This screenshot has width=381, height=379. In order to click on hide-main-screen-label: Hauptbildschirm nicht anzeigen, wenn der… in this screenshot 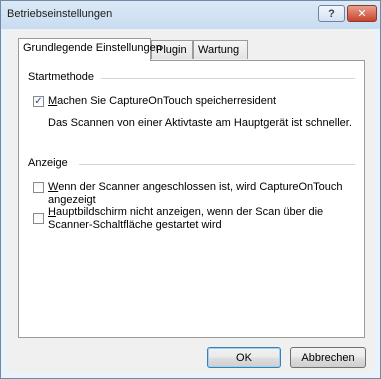, I will do `click(186, 218)`.